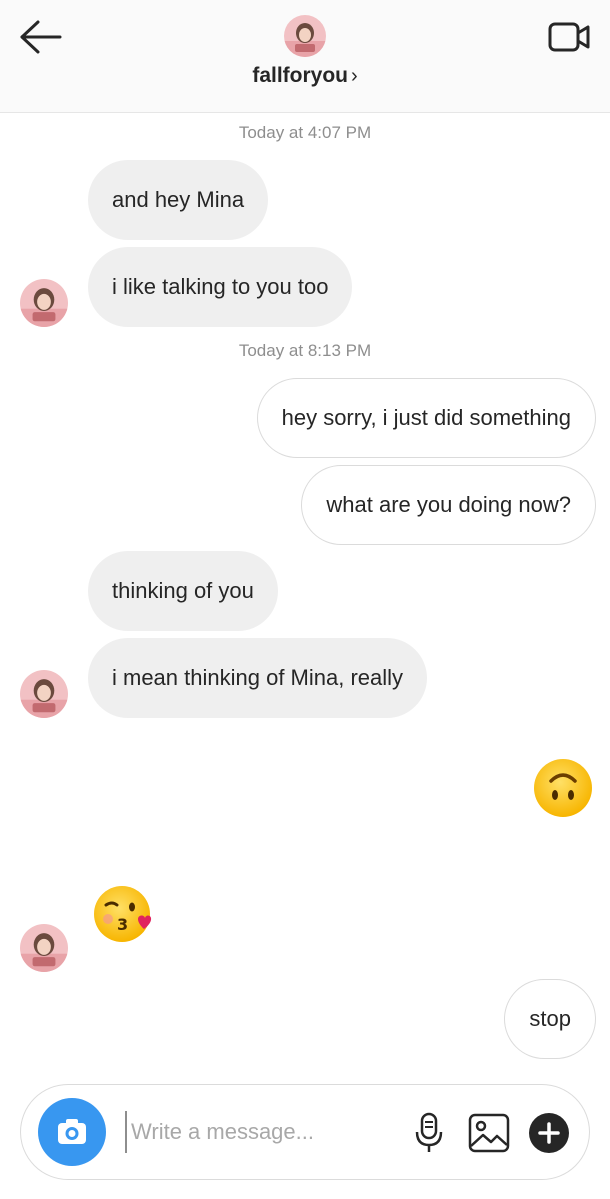 The height and width of the screenshot is (1199, 610). What do you see at coordinates (563, 788) in the screenshot?
I see `upside-down-face-emoji` at bounding box center [563, 788].